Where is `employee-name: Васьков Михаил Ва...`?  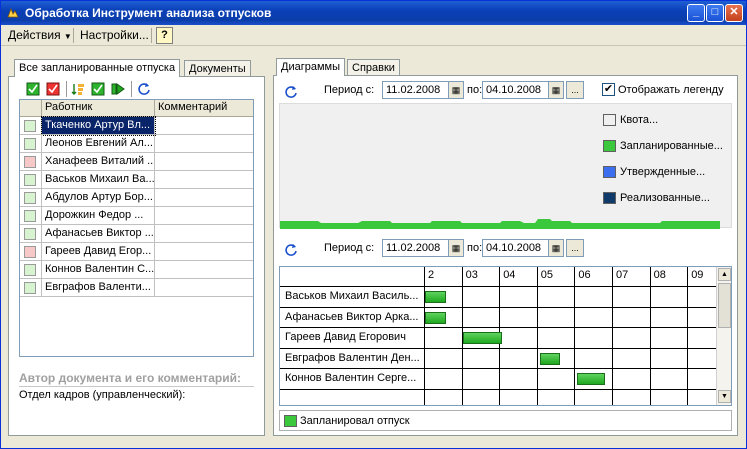 employee-name: Васьков Михаил Ва... is located at coordinates (98, 180).